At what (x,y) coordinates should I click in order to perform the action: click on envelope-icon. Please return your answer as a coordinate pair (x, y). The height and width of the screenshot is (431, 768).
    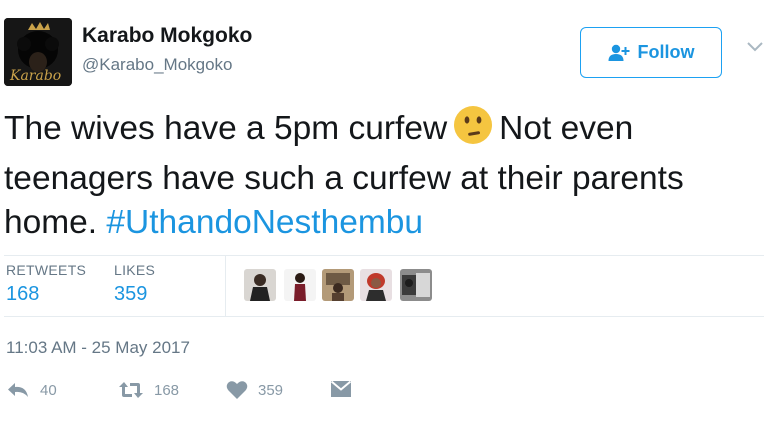
    Looking at the image, I should click on (341, 388).